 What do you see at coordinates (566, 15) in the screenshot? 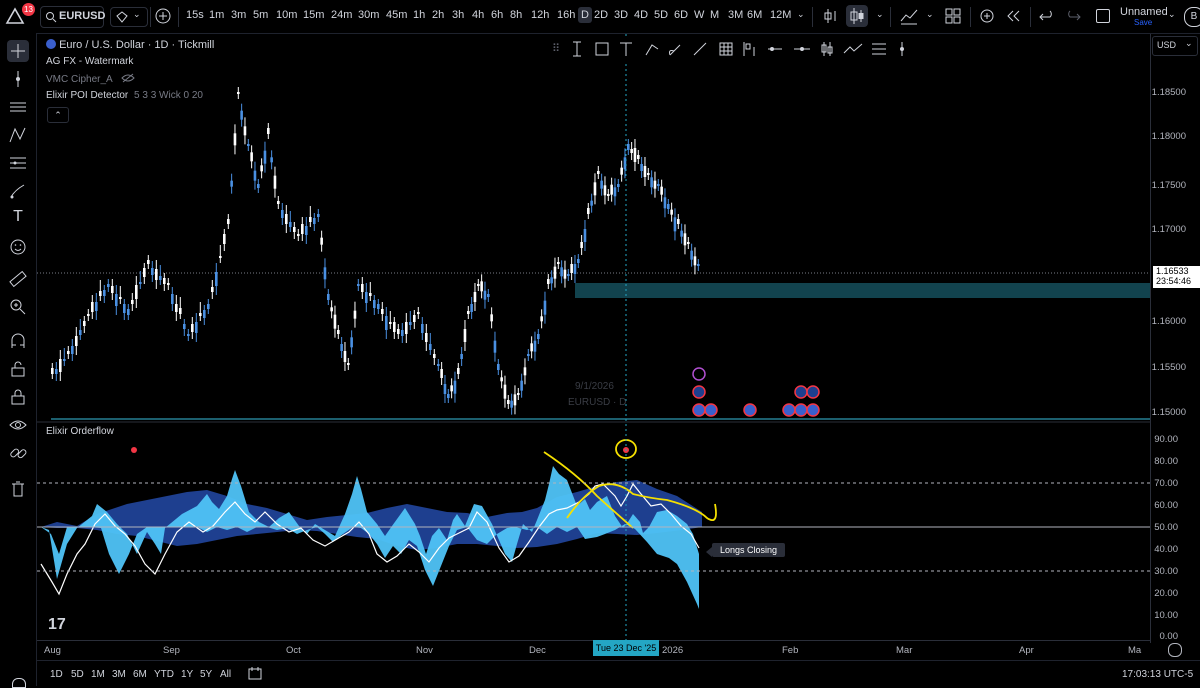
I see `interval-16h: 16h` at bounding box center [566, 15].